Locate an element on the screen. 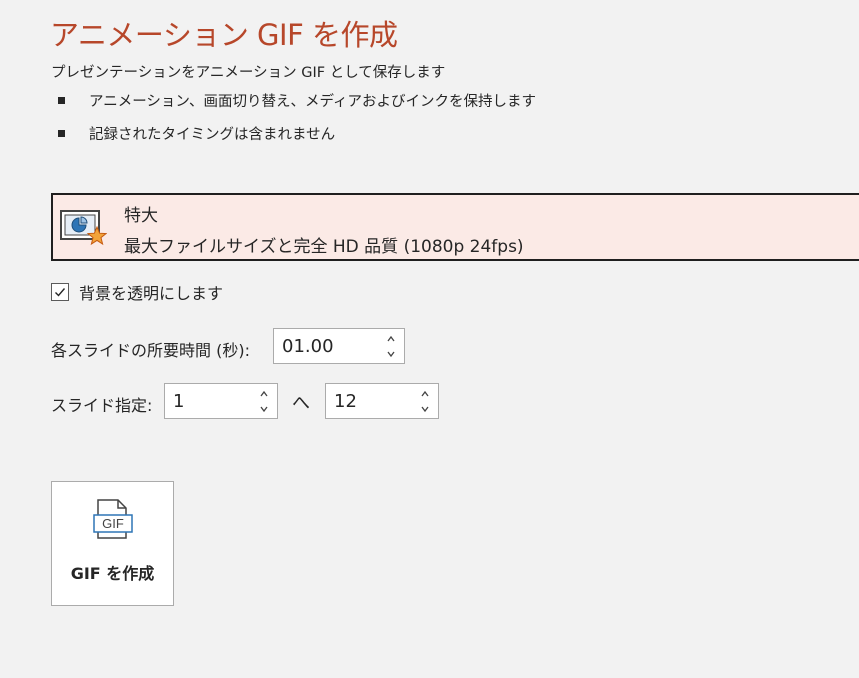 The image size is (859, 678). page-title: アニメーション GIF を作成 is located at coordinates (224, 35).